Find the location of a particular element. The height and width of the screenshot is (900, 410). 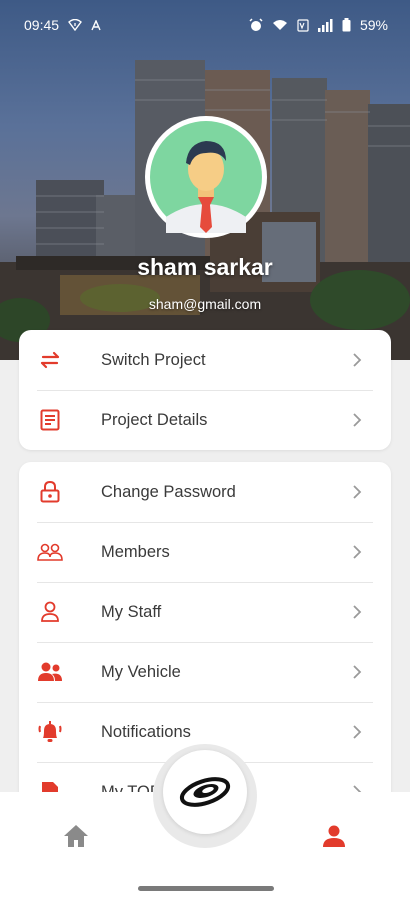

menu-item-change-password: Change Password is located at coordinates (205, 492).